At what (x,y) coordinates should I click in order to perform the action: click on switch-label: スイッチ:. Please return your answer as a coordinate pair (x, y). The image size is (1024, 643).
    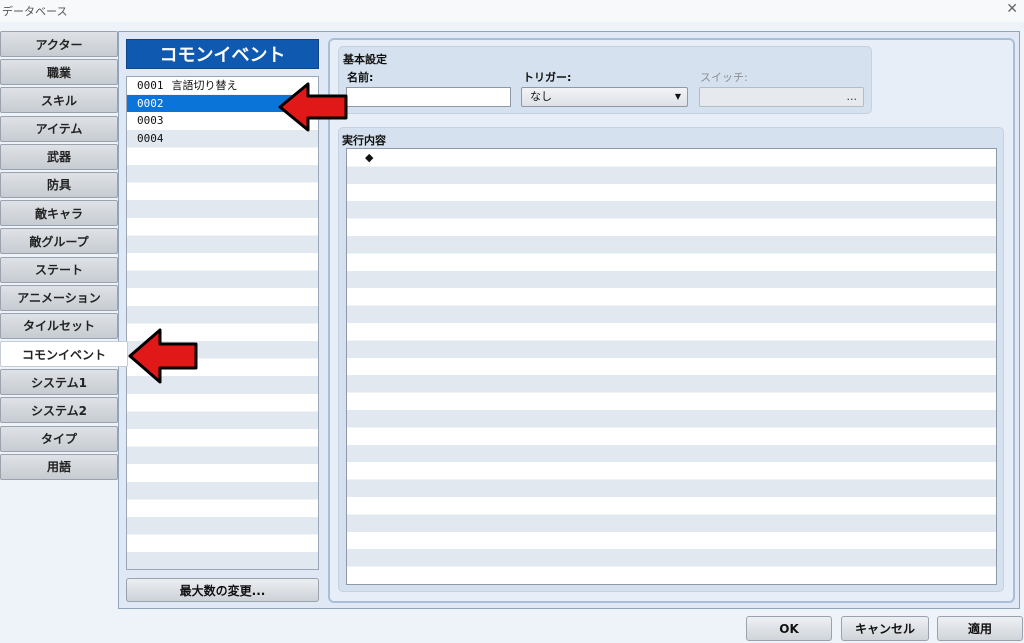
    Looking at the image, I should click on (724, 77).